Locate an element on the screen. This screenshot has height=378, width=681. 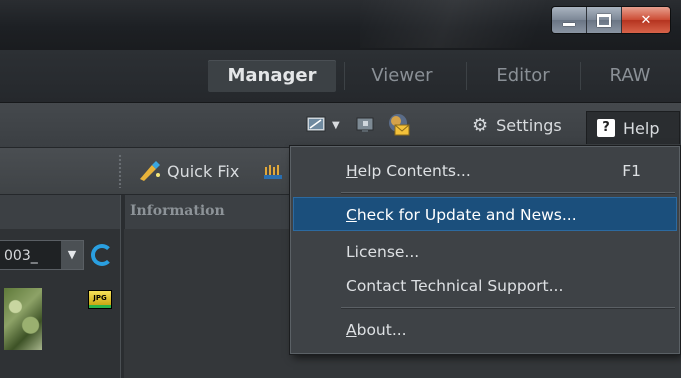
window-controls: ✕ is located at coordinates (611, 20).